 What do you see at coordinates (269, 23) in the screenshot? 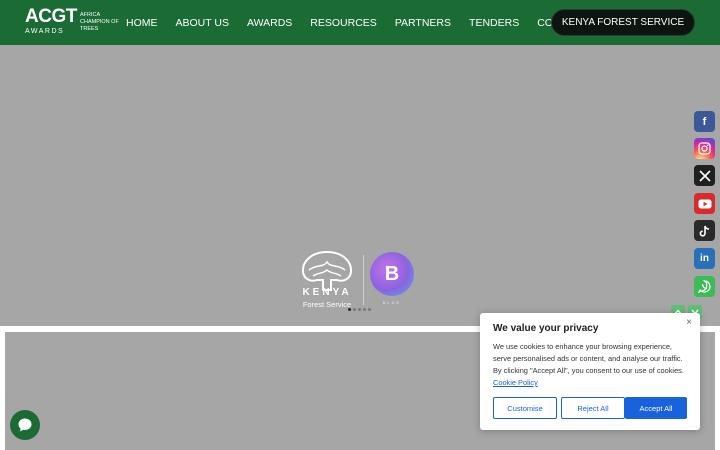
I see `nav-awards: AWARDS` at bounding box center [269, 23].